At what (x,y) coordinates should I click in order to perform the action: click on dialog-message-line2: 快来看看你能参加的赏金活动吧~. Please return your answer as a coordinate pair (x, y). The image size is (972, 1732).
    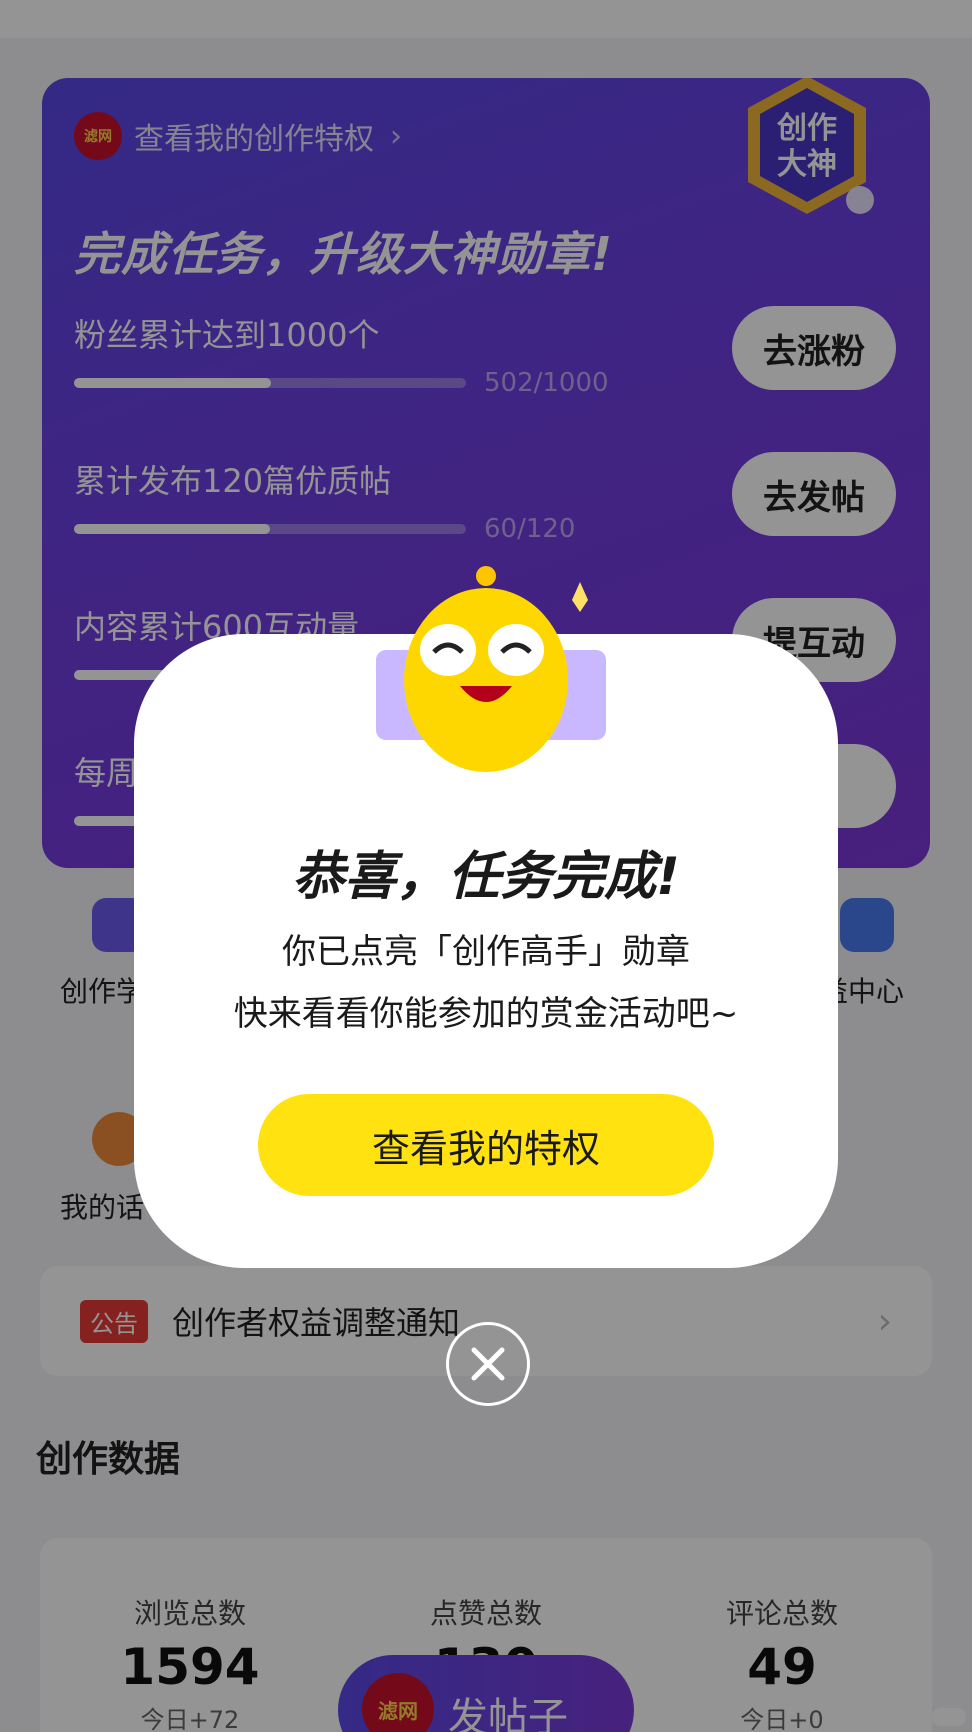
    Looking at the image, I should click on (486, 1014).